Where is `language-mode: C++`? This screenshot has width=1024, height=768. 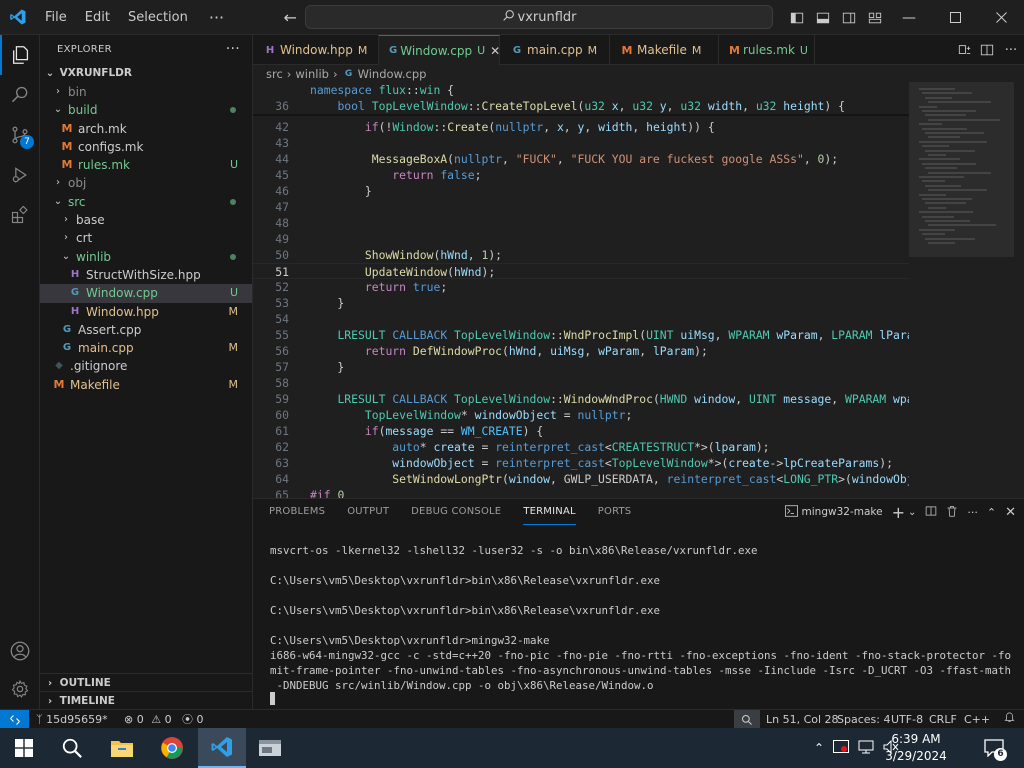 language-mode: C++ is located at coordinates (977, 719).